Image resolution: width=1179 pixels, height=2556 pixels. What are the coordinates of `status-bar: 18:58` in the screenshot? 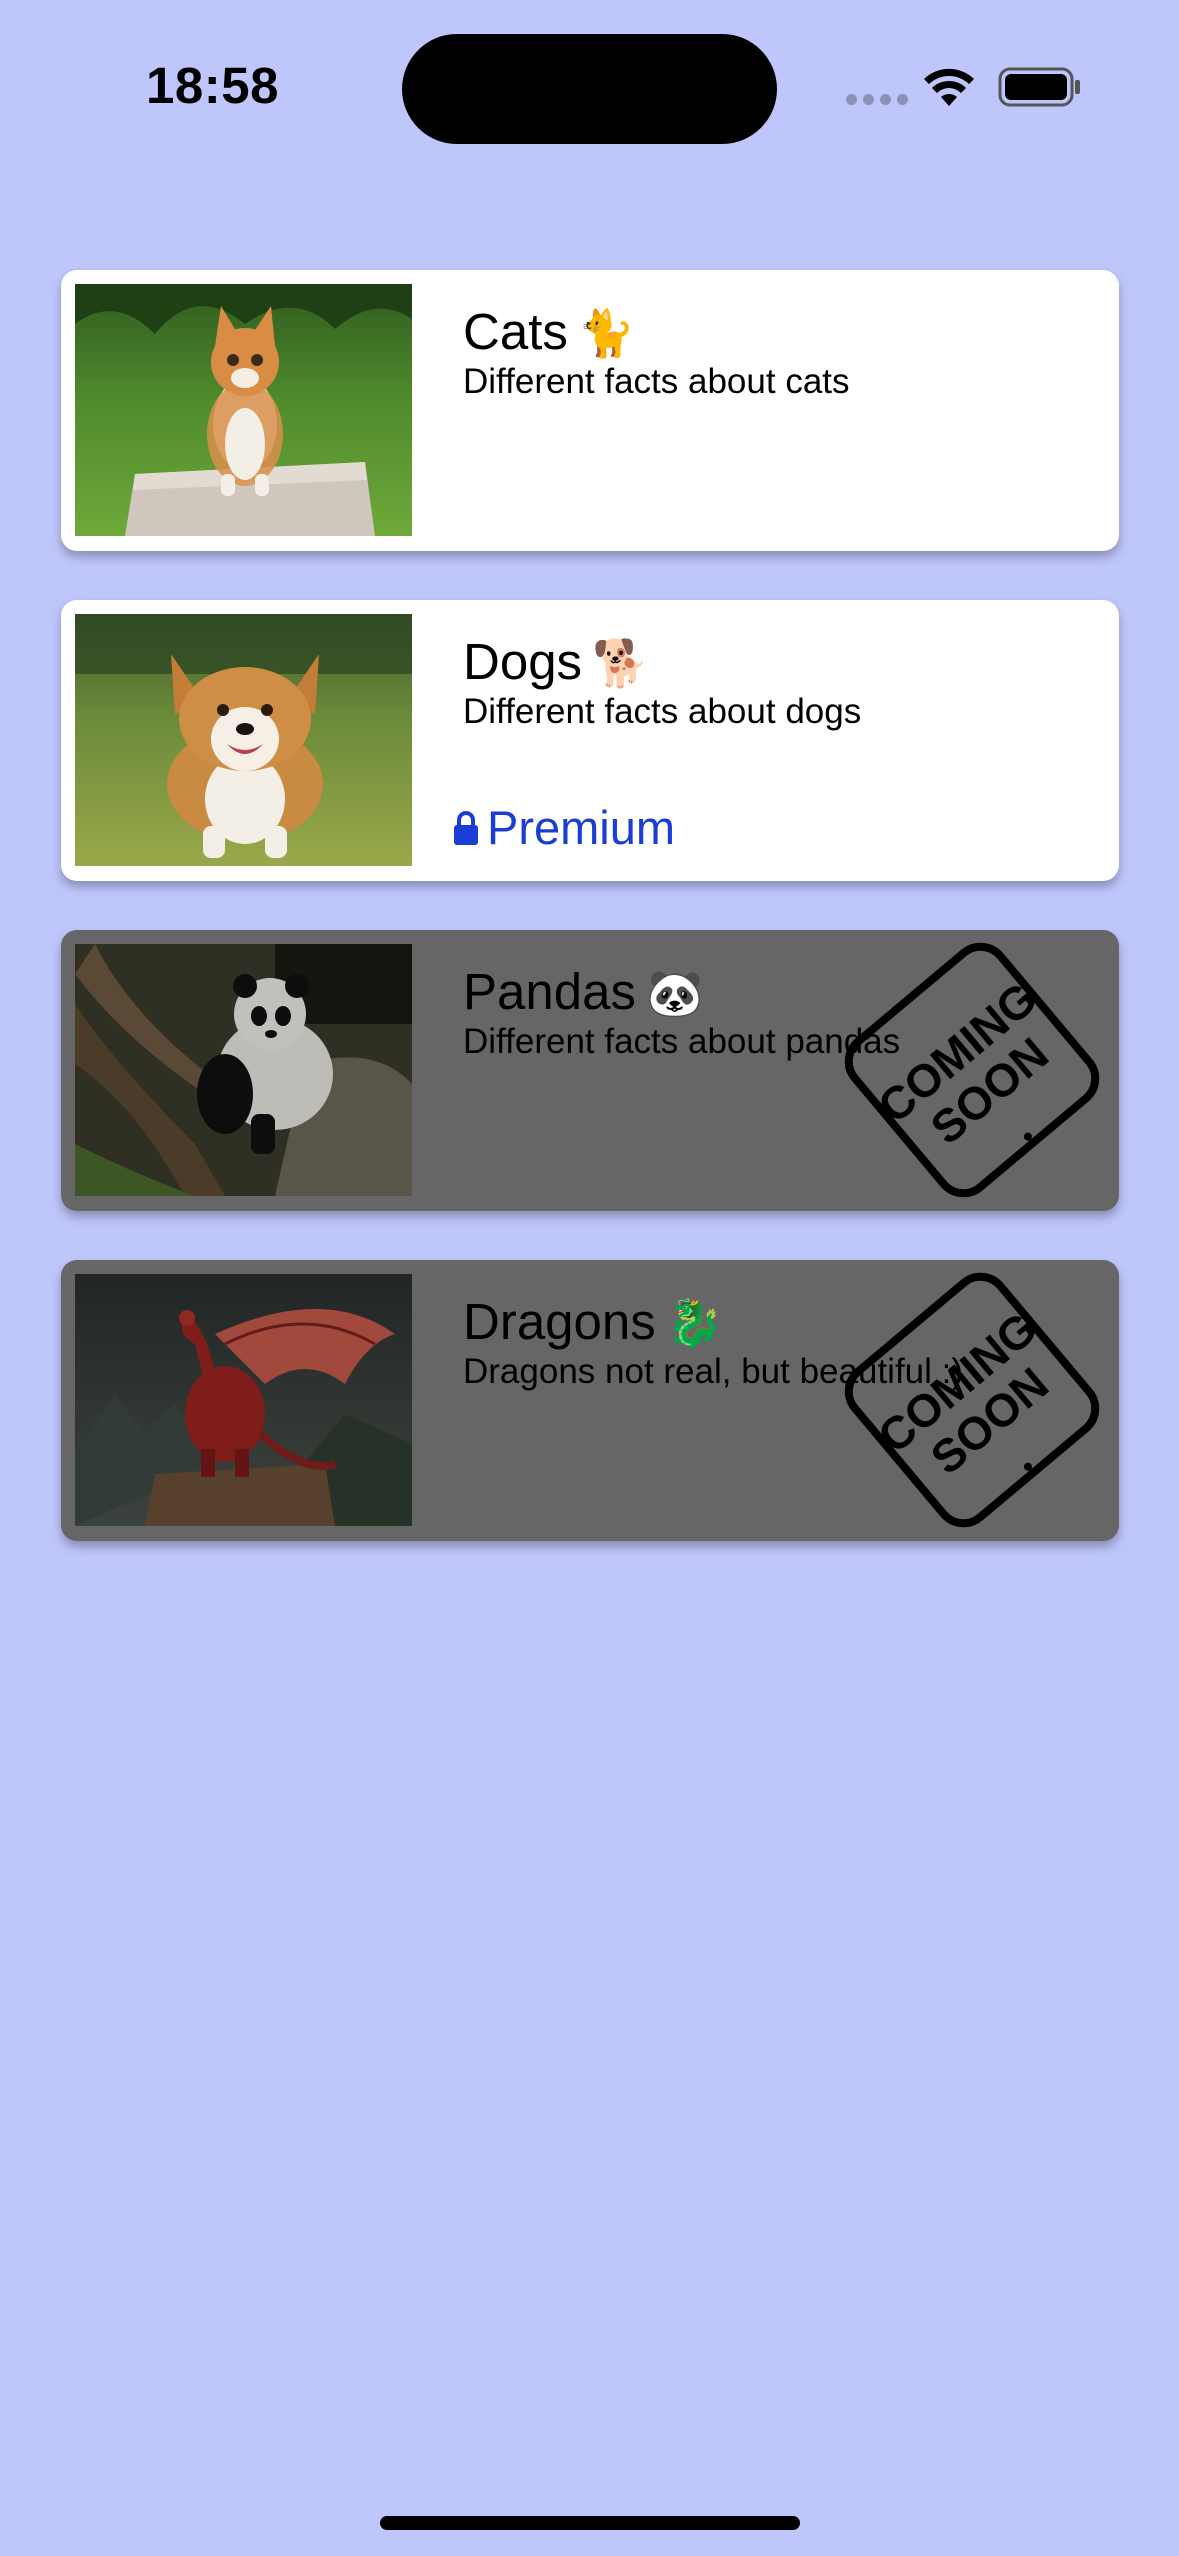 It's located at (589, 75).